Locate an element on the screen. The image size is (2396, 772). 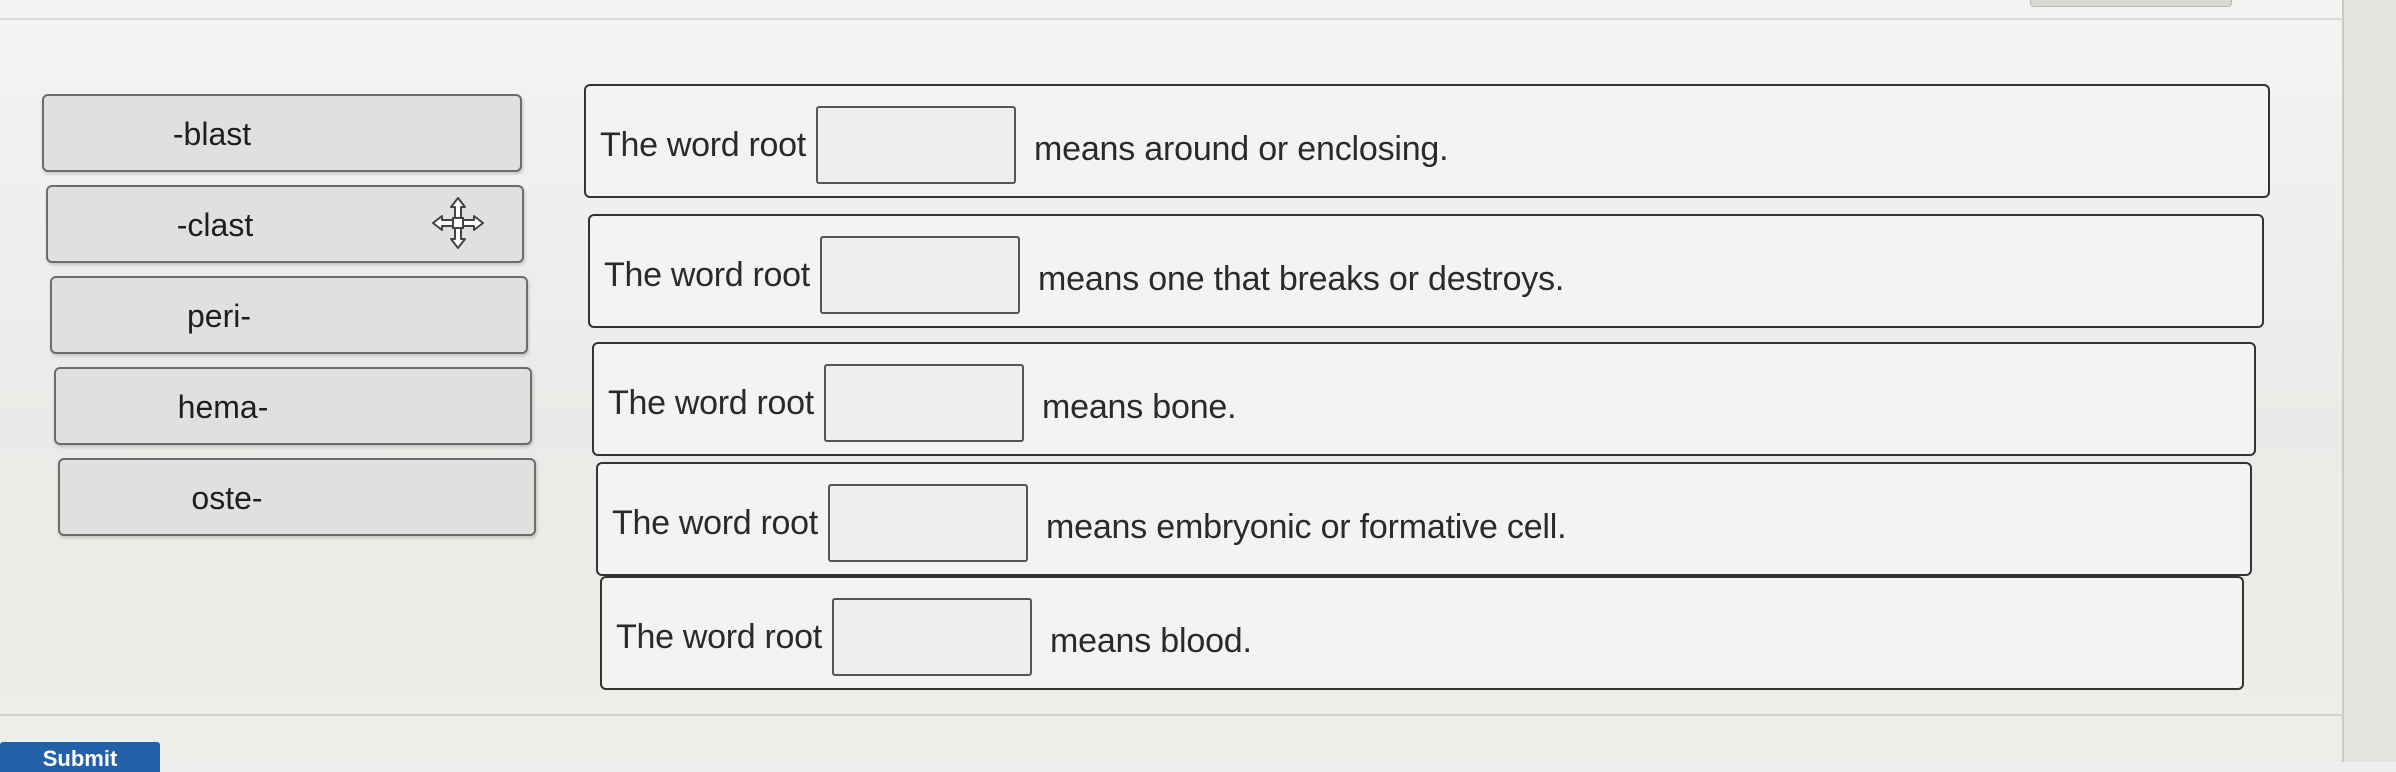
top-toolbar-button is located at coordinates (2131, 3).